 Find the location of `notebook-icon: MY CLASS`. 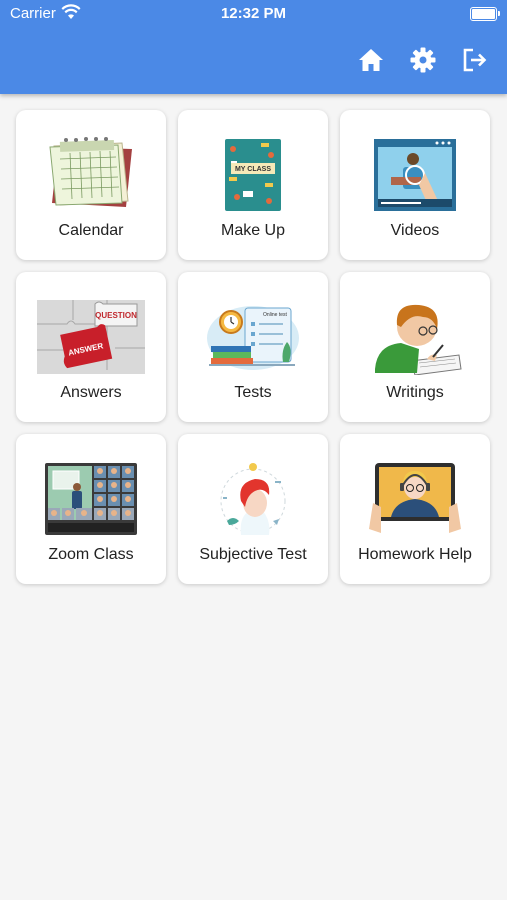

notebook-icon: MY CLASS is located at coordinates (253, 175).